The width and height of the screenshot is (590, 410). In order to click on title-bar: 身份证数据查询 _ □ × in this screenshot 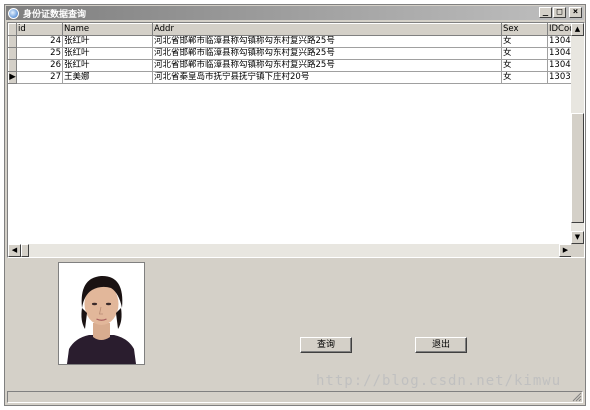, I will do `click(295, 13)`.